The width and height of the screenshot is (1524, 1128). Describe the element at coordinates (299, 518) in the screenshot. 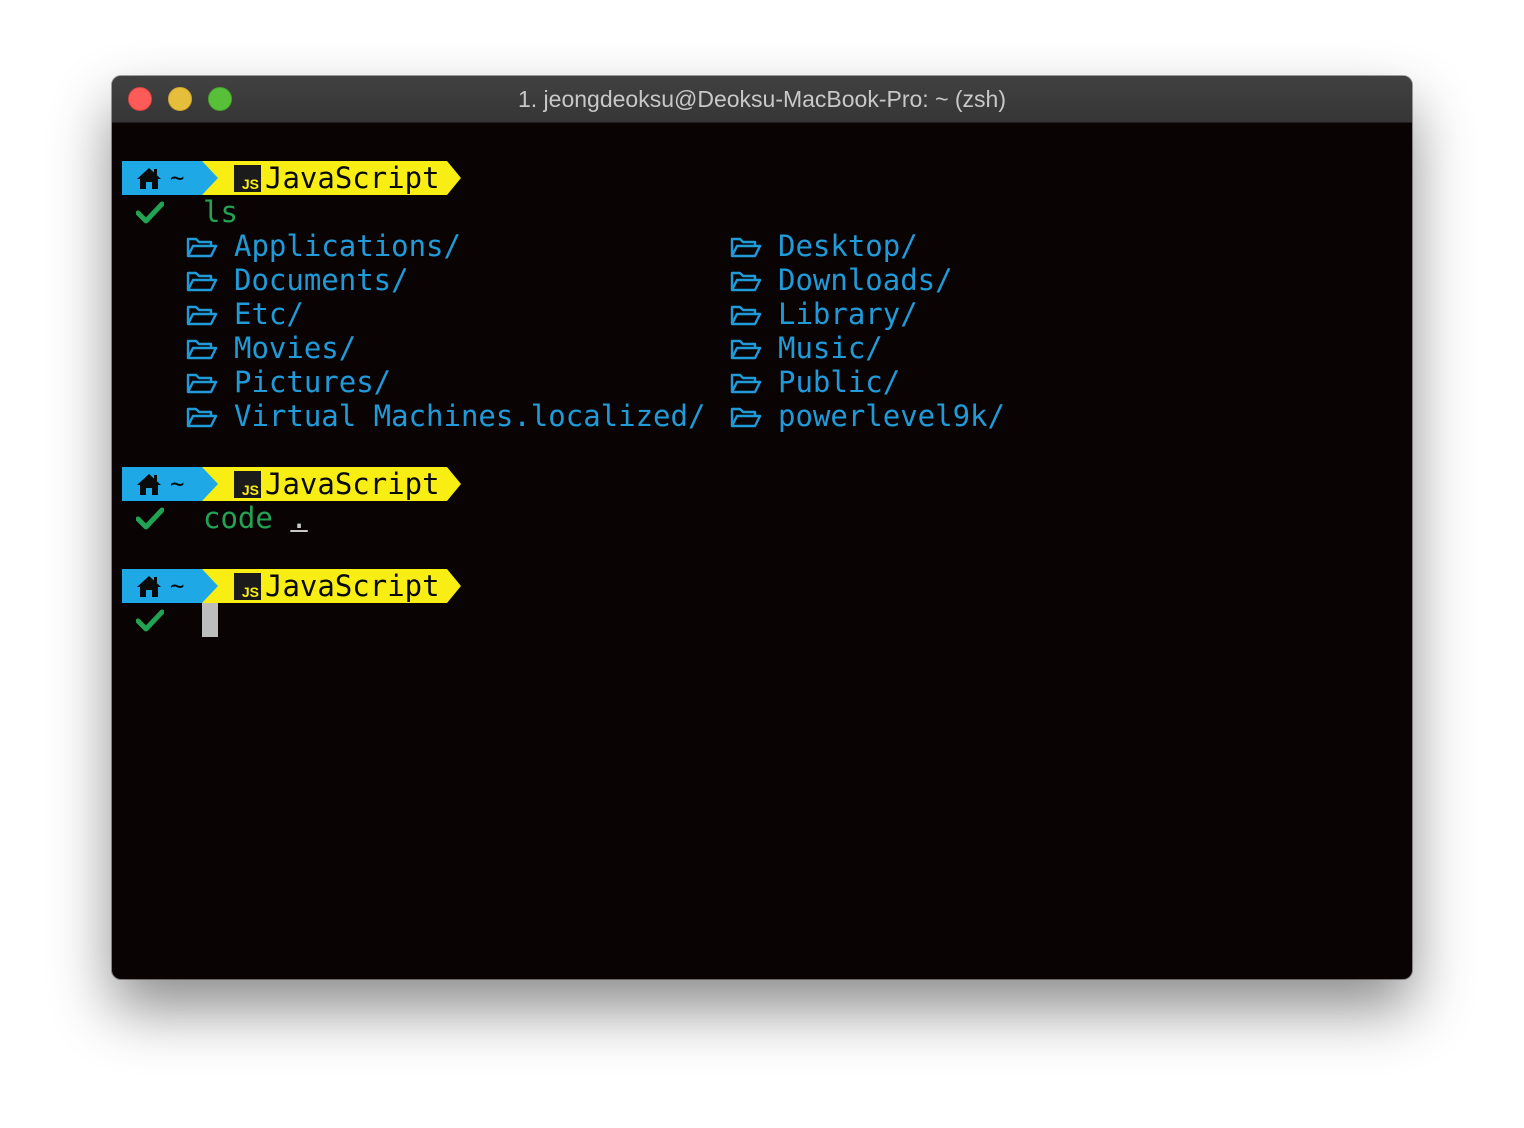

I see `command-arg: .` at that location.